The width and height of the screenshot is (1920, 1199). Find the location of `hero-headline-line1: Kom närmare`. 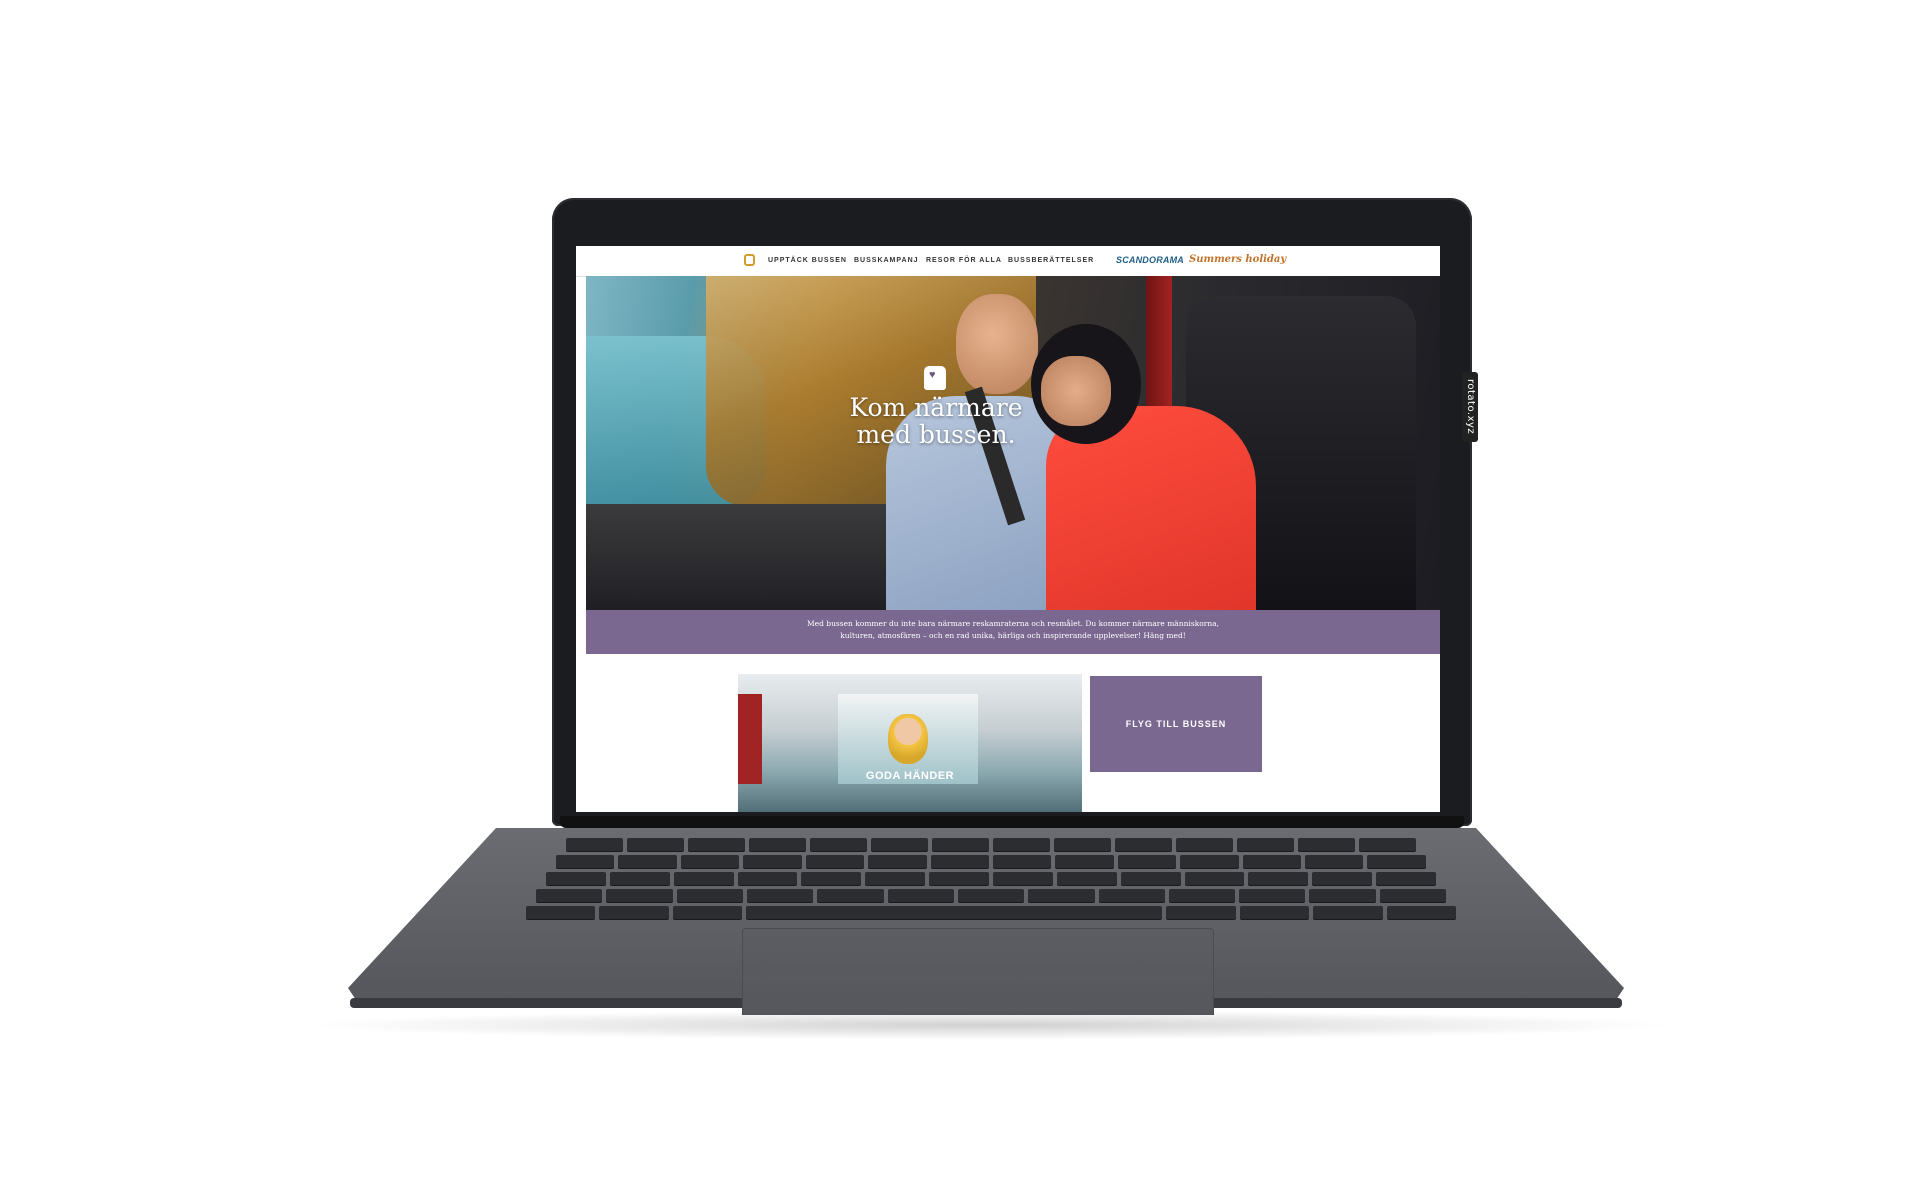

hero-headline-line1: Kom närmare is located at coordinates (936, 407).